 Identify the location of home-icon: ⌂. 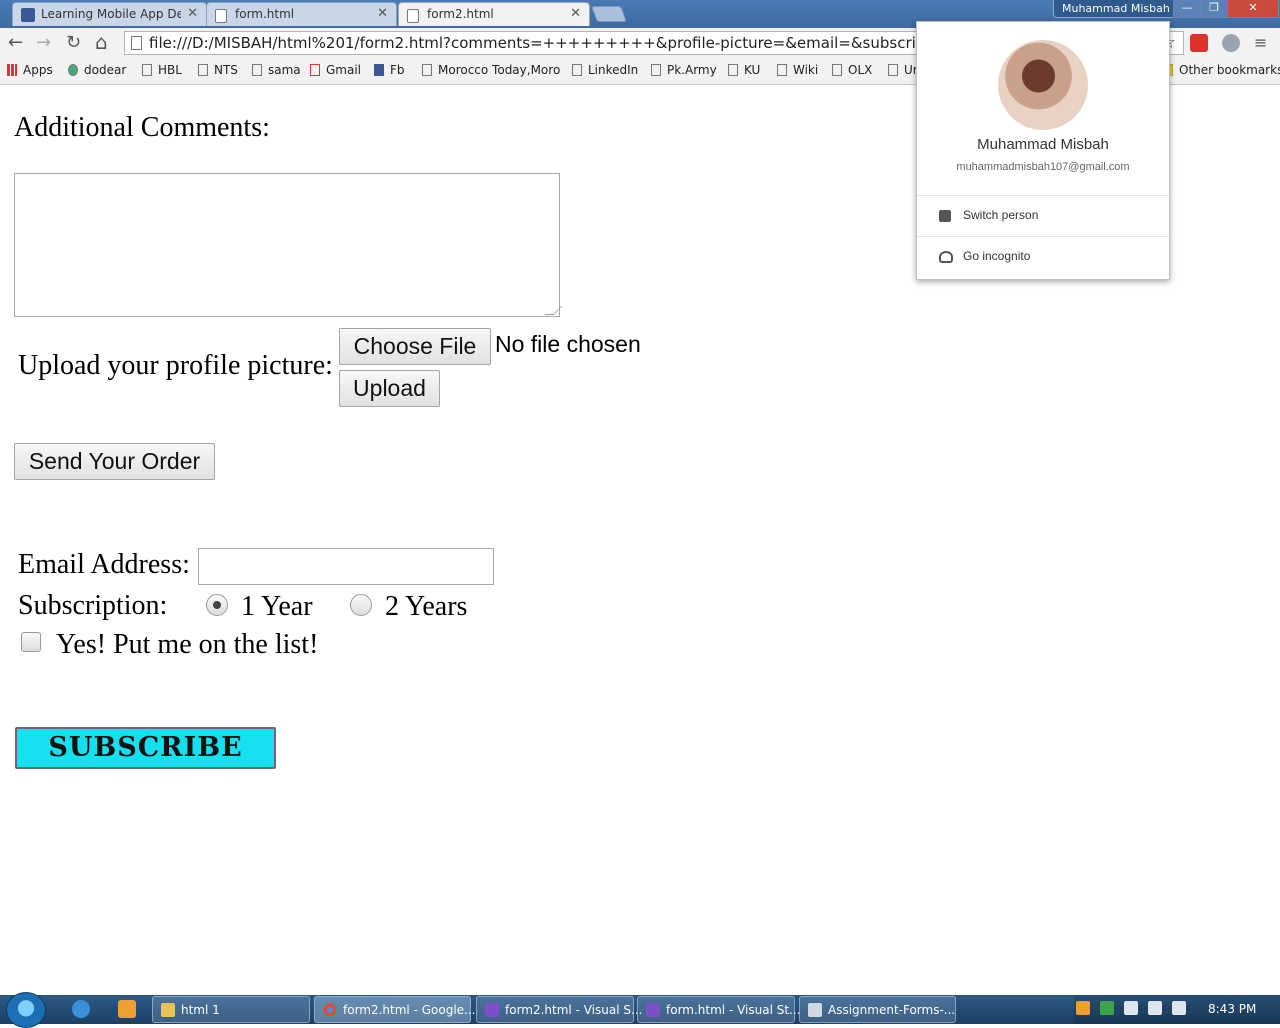
(101, 42).